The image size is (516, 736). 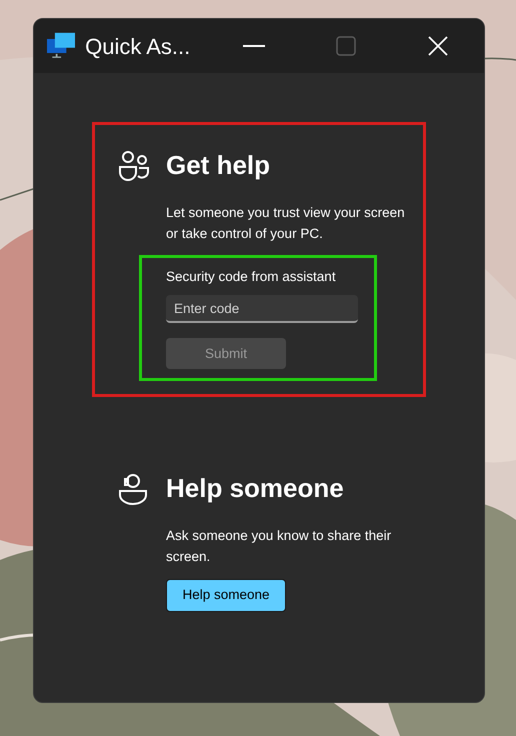 I want to click on maximize-icon, so click(x=346, y=46).